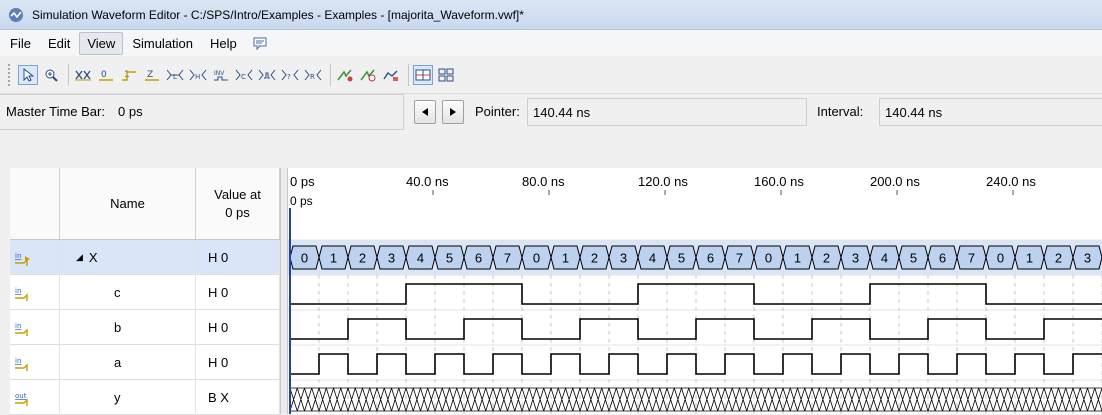 The image size is (1102, 415). What do you see at coordinates (313, 75) in the screenshot?
I see `random-value-icon: R` at bounding box center [313, 75].